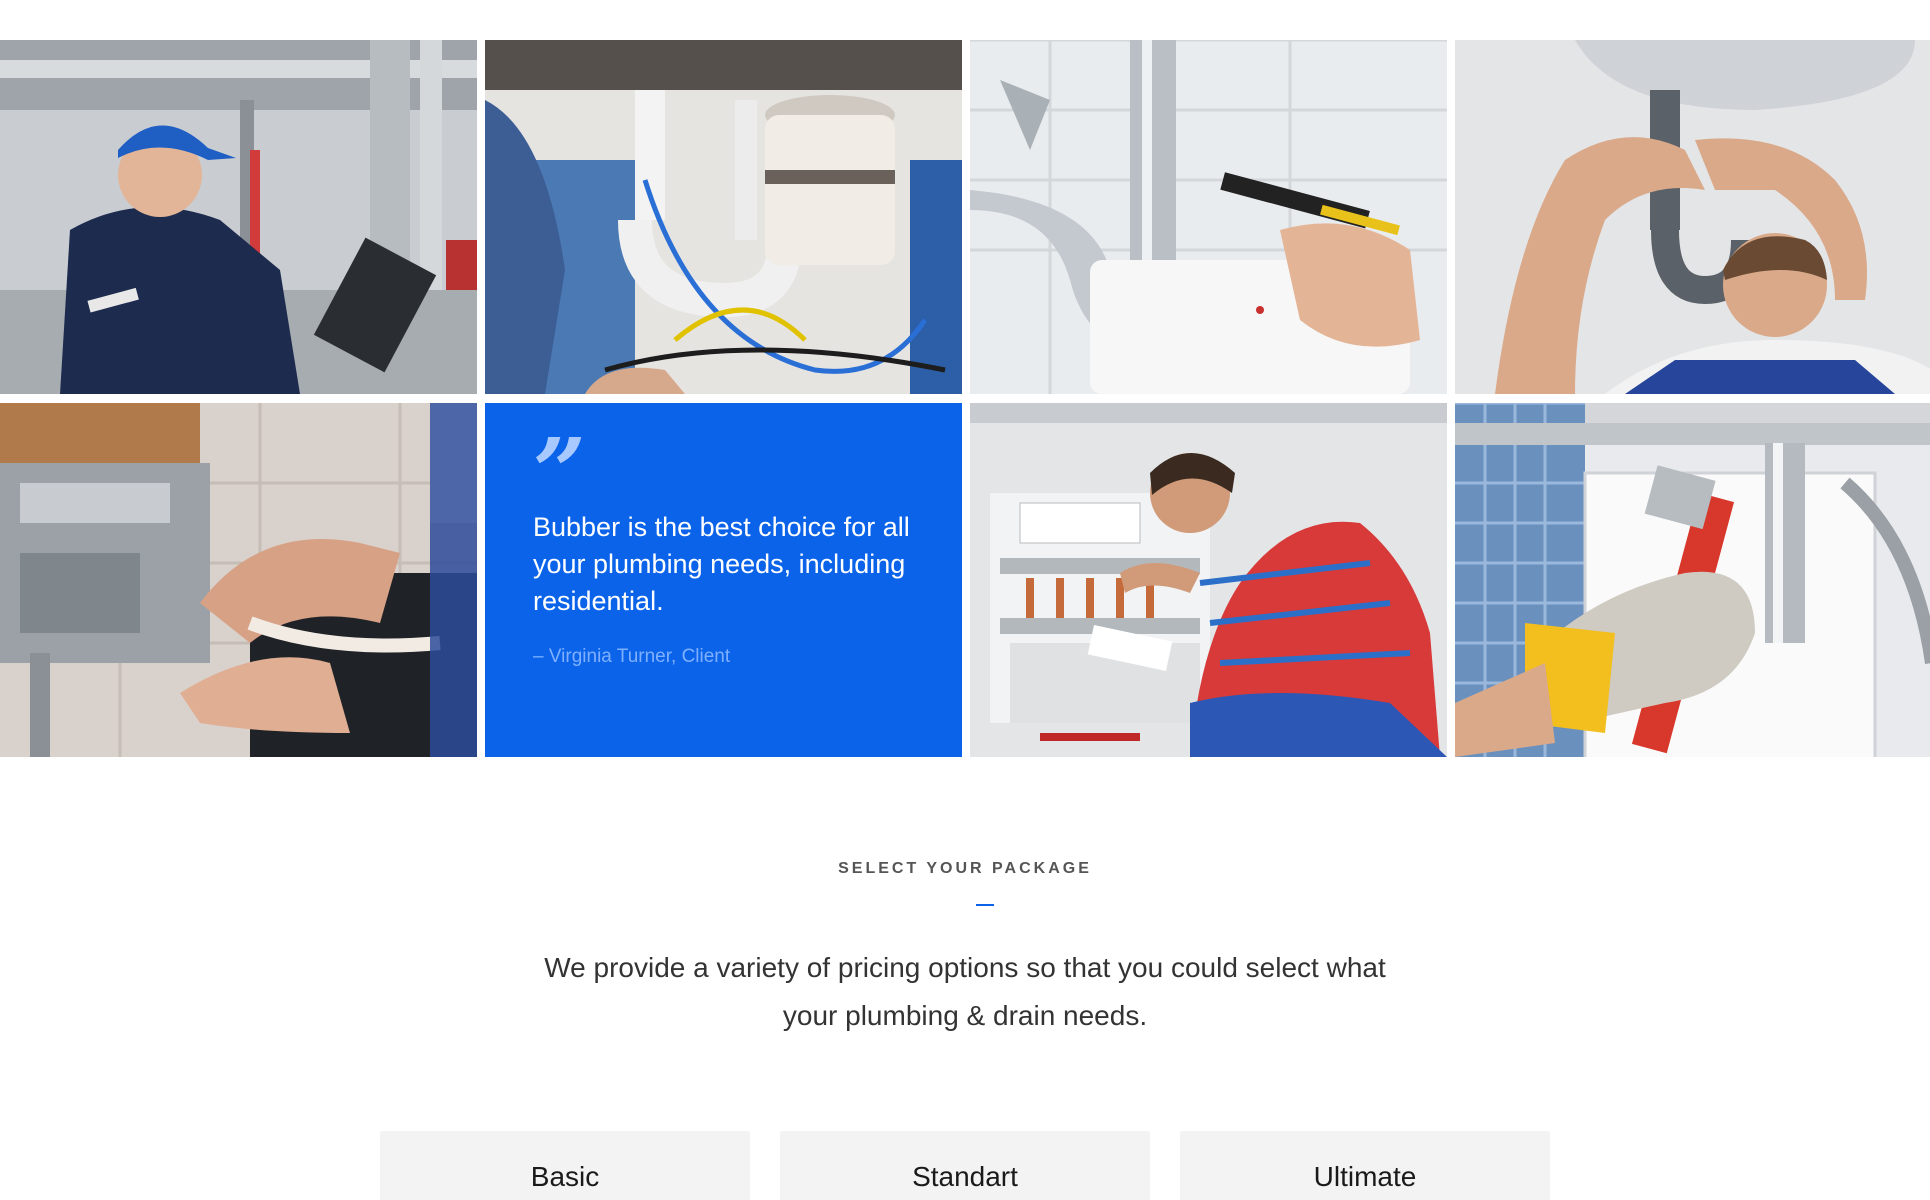 The width and height of the screenshot is (1930, 1200). Describe the element at coordinates (965, 868) in the screenshot. I see `section-eyebrow: SELECT YOUR PACKAGE` at that location.